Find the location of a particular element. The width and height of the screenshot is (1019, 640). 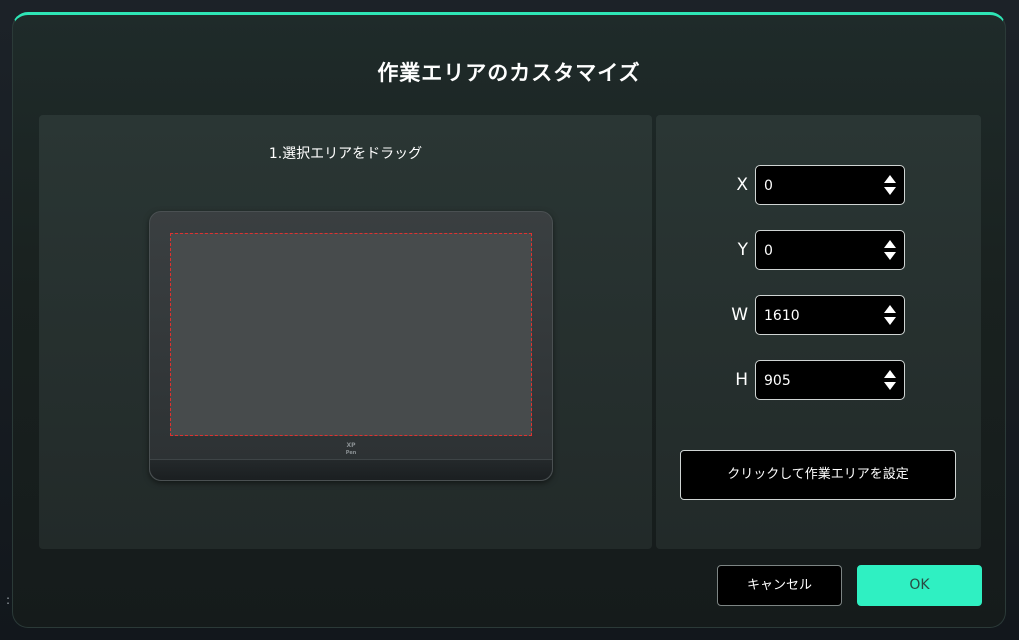

device-logo: XP Pen is located at coordinates (351, 448).